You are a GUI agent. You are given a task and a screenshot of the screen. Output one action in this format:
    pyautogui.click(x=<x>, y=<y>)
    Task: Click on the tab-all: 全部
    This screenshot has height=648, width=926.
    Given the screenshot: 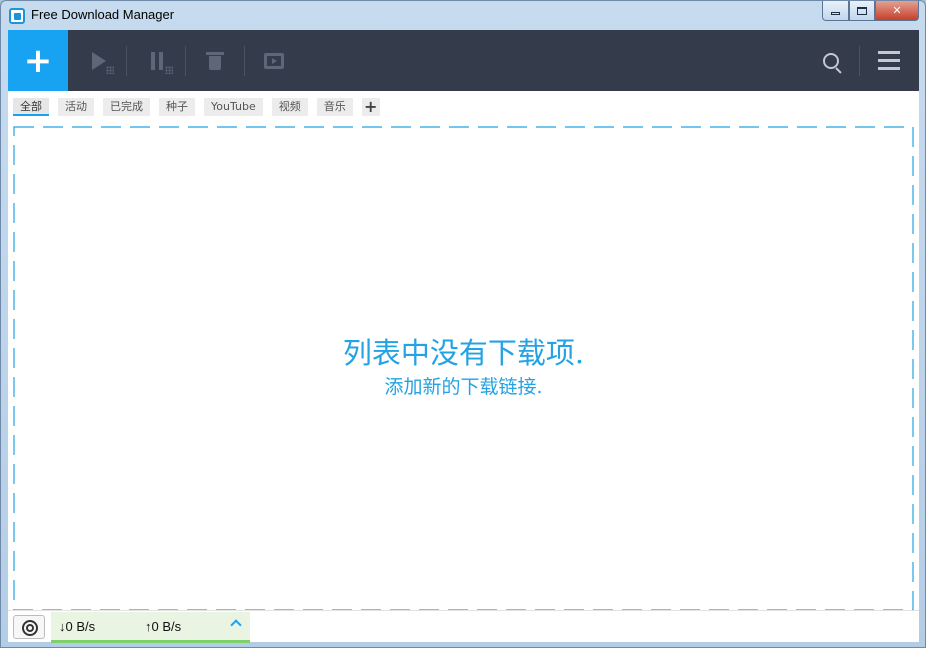 What is the action you would take?
    pyautogui.click(x=31, y=107)
    